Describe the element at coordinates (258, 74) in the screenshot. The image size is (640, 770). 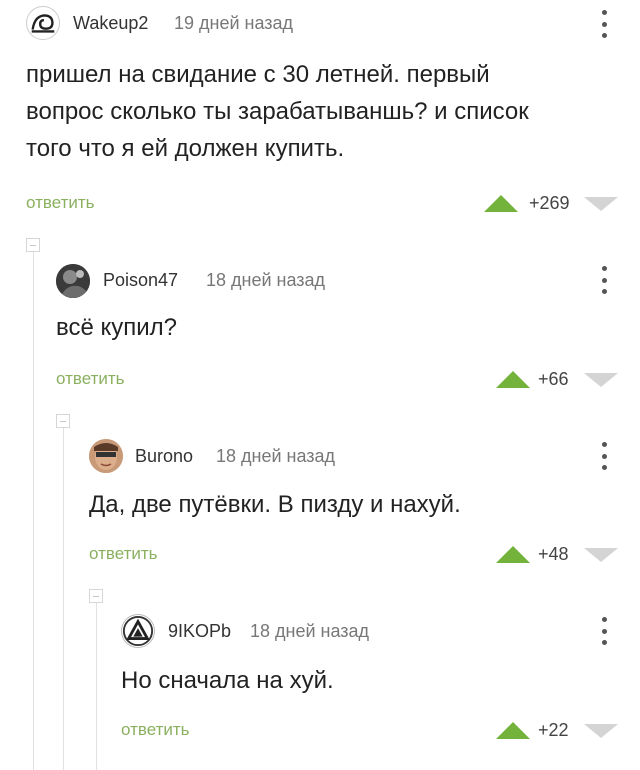
I see `comment-text-line: пришел на свидание с 30 летней. первый` at that location.